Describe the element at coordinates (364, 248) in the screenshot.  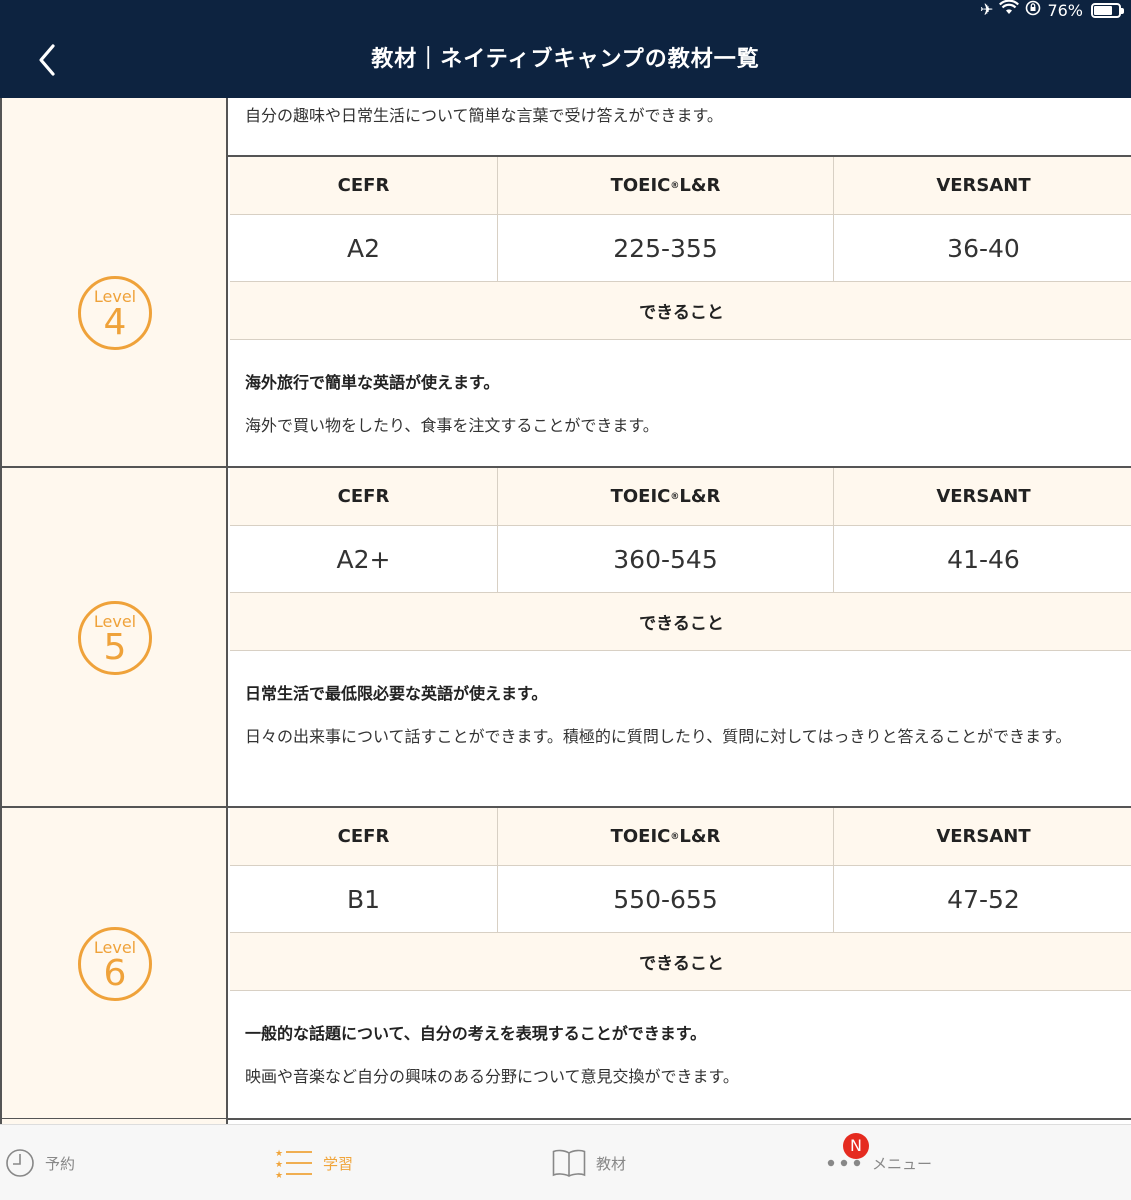
I see `cefr-value: A2` at that location.